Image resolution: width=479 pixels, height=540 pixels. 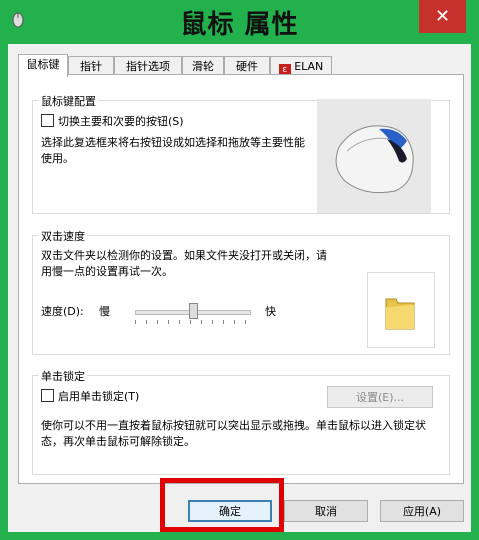 What do you see at coordinates (203, 65) in the screenshot?
I see `tab-wheel: 滑轮` at bounding box center [203, 65].